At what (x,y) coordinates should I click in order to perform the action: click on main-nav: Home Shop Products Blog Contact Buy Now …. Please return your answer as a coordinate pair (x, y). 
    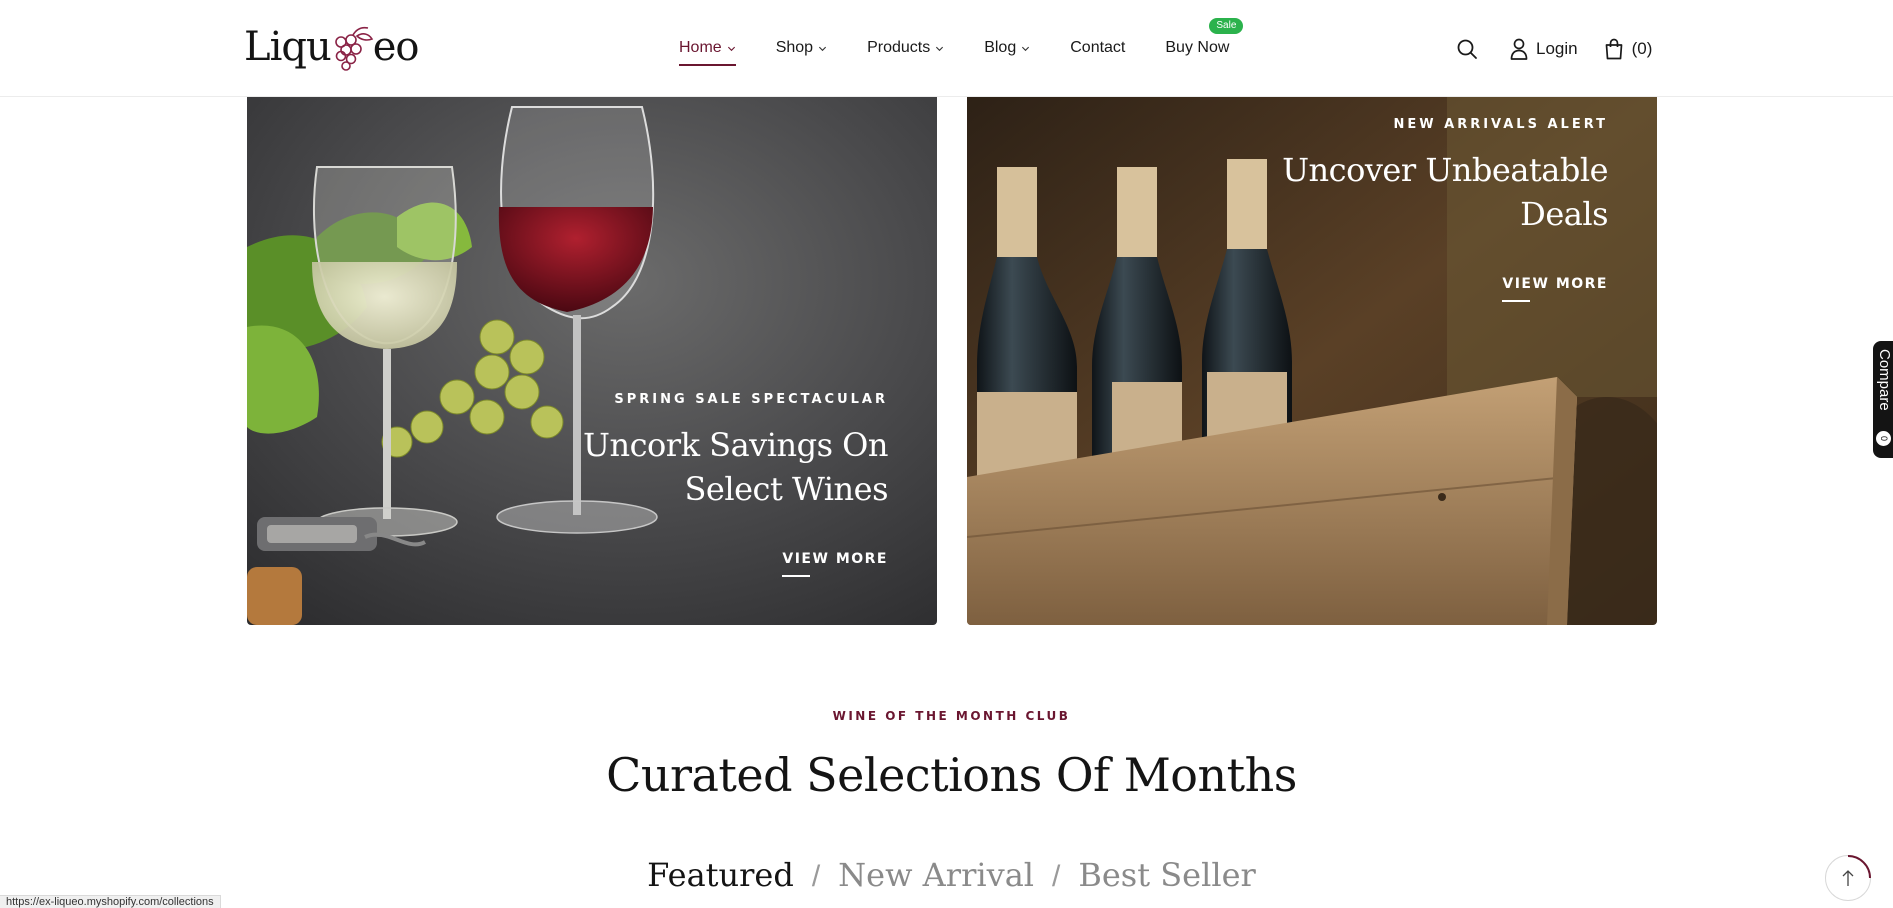
    Looking at the image, I should click on (974, 42).